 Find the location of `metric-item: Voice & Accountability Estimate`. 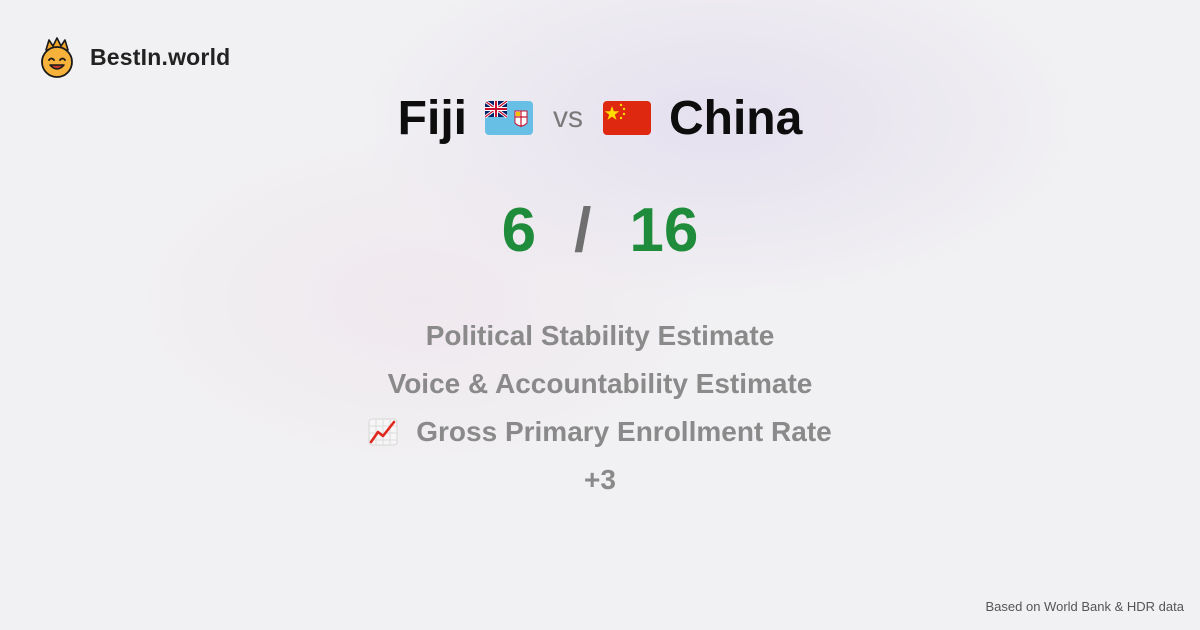

metric-item: Voice & Accountability Estimate is located at coordinates (600, 384).